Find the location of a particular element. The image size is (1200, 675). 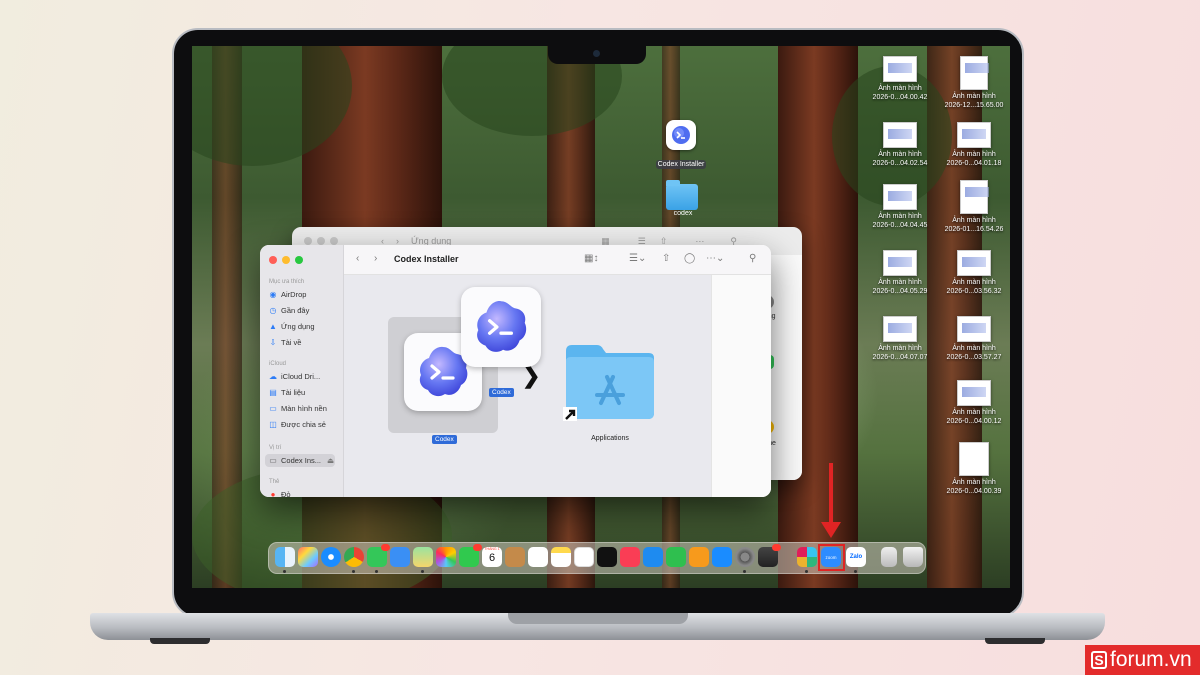

calendar-icon: THÁNG 1 6 is located at coordinates (492, 557).